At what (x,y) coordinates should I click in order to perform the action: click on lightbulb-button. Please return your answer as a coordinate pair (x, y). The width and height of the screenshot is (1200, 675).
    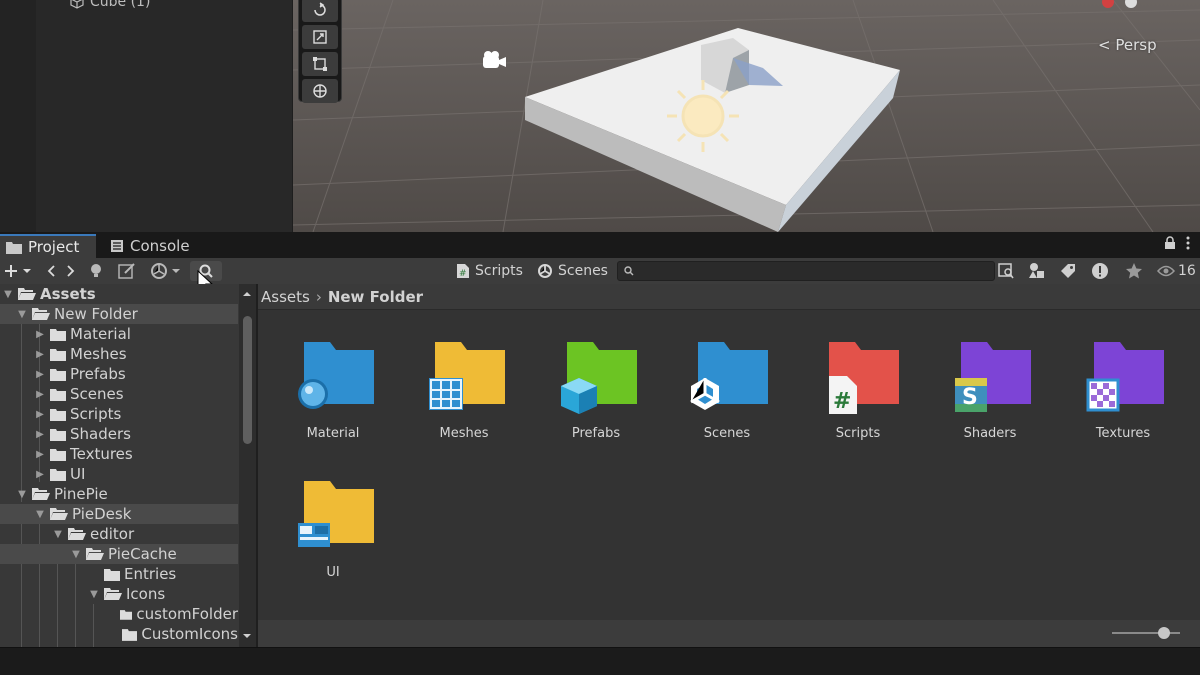
    Looking at the image, I should click on (96, 271).